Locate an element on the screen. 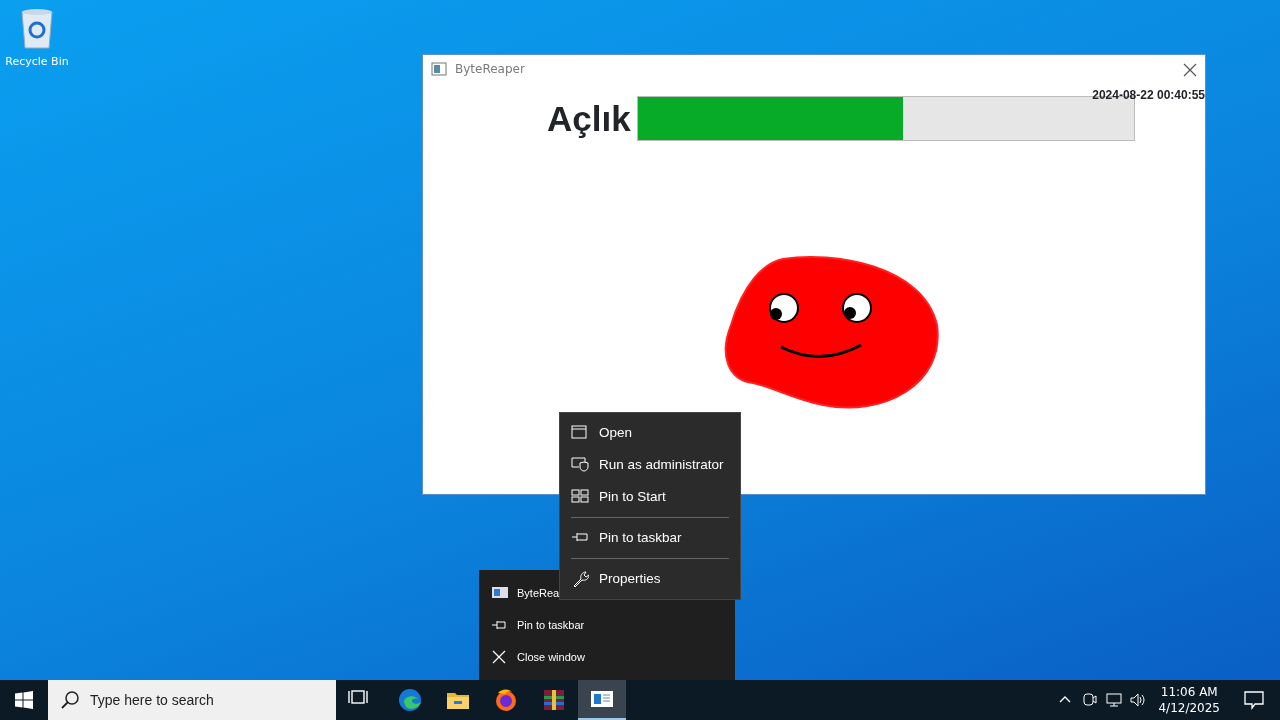 The width and height of the screenshot is (1280, 720). window-title: ByteReaper is located at coordinates (490, 69).